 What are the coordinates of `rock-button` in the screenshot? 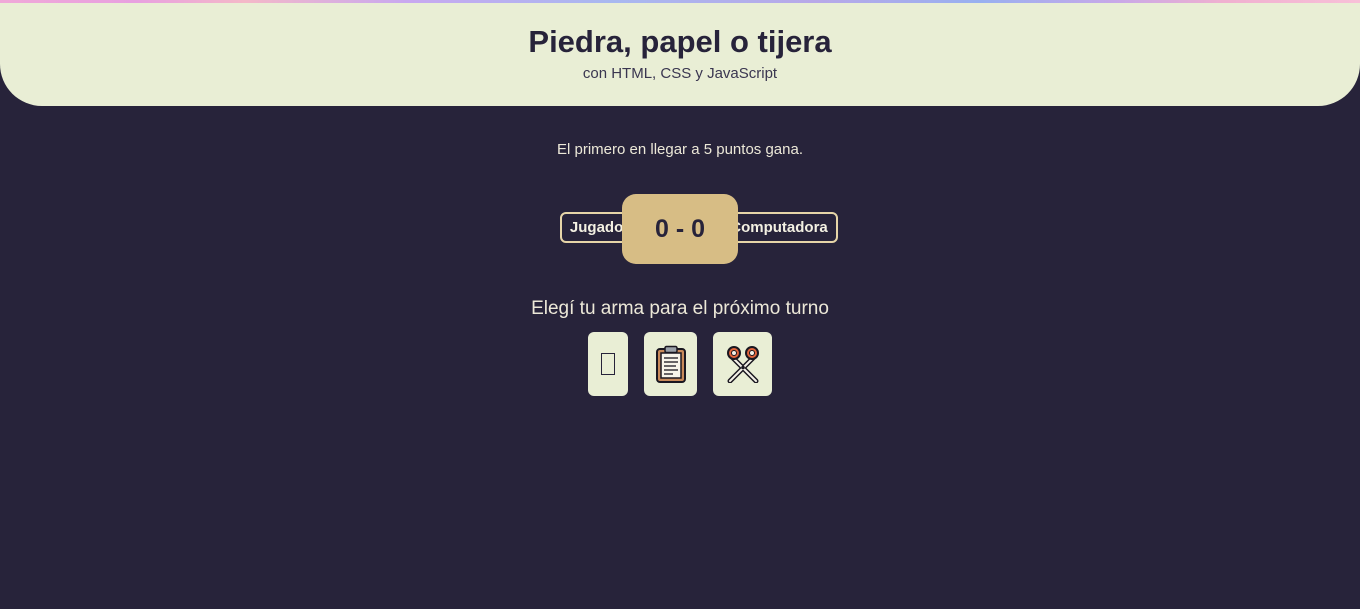 It's located at (608, 364).